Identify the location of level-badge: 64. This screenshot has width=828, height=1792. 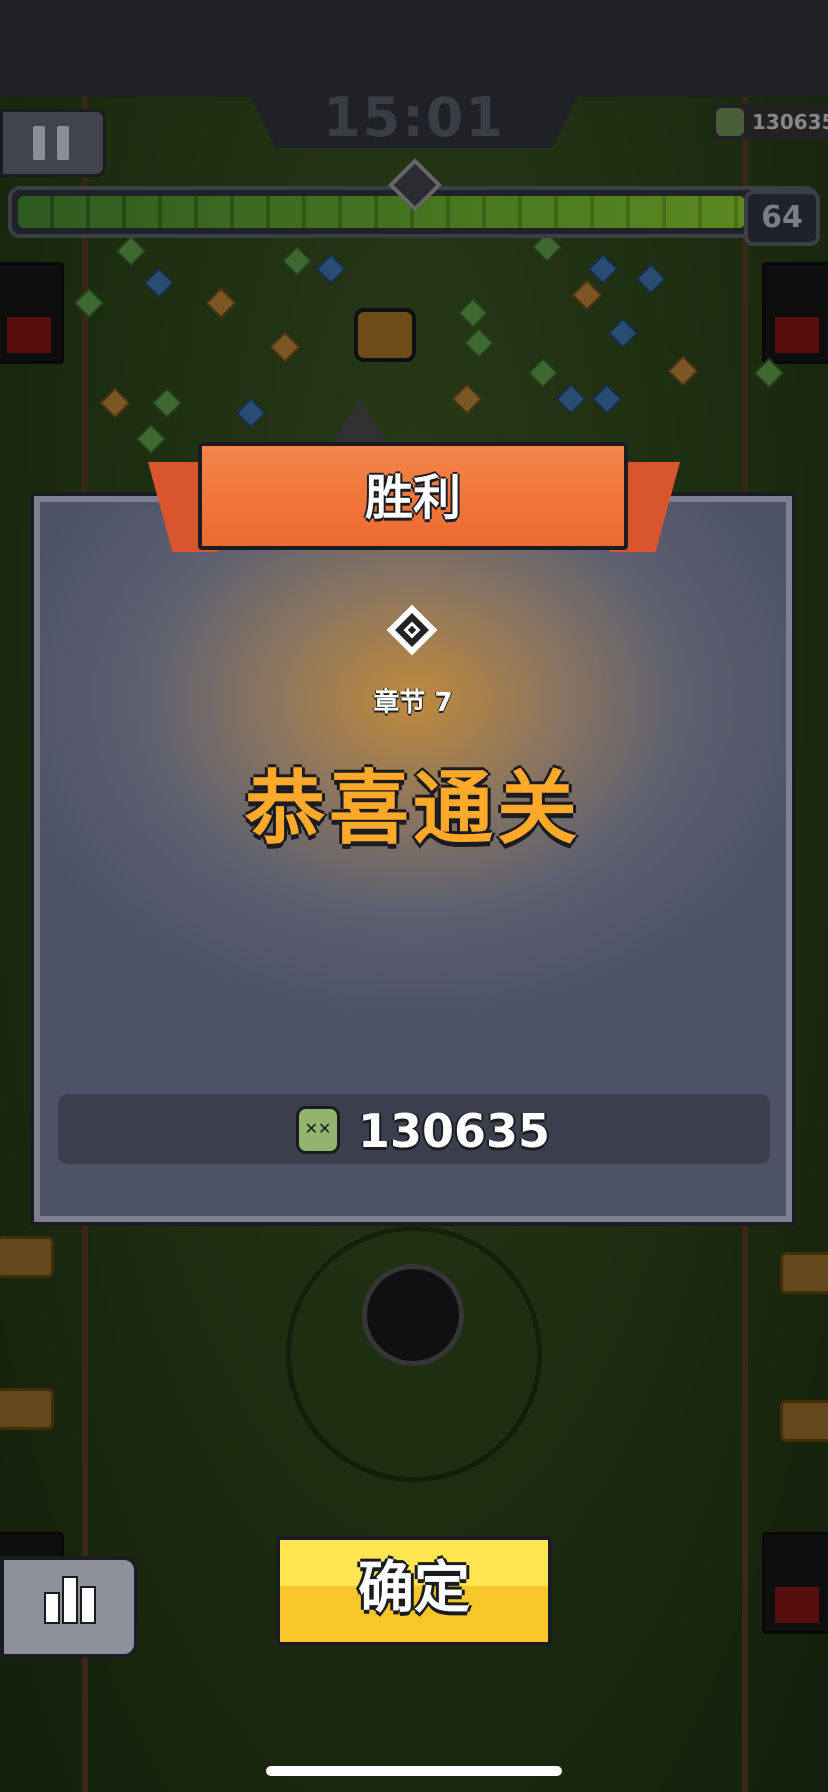
(782, 218).